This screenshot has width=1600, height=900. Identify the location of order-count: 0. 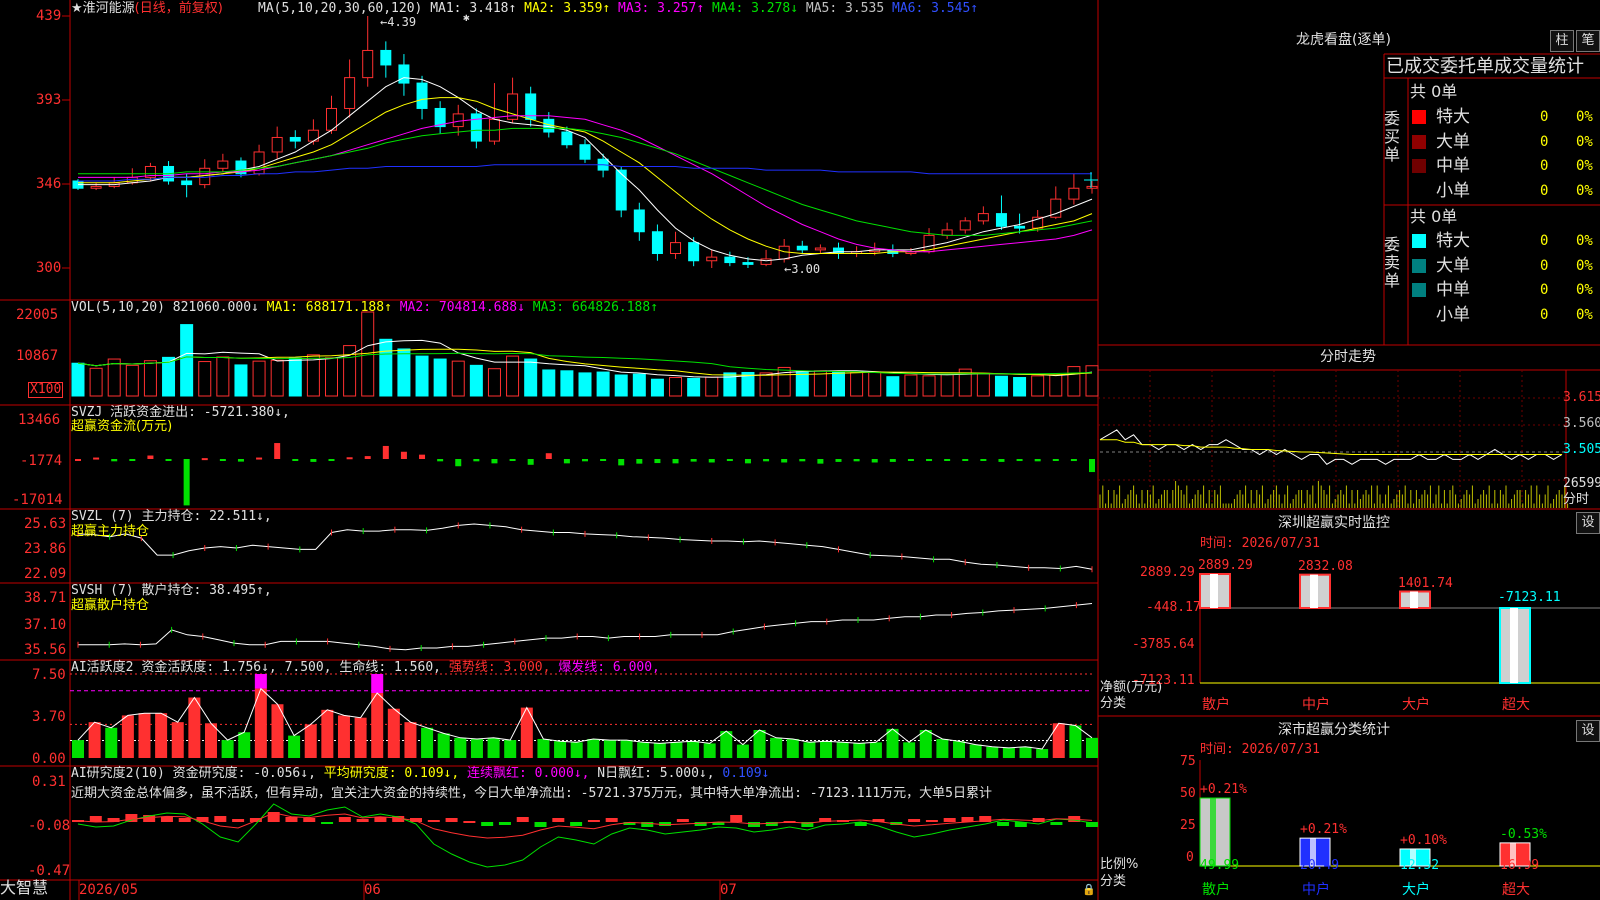
(1544, 290).